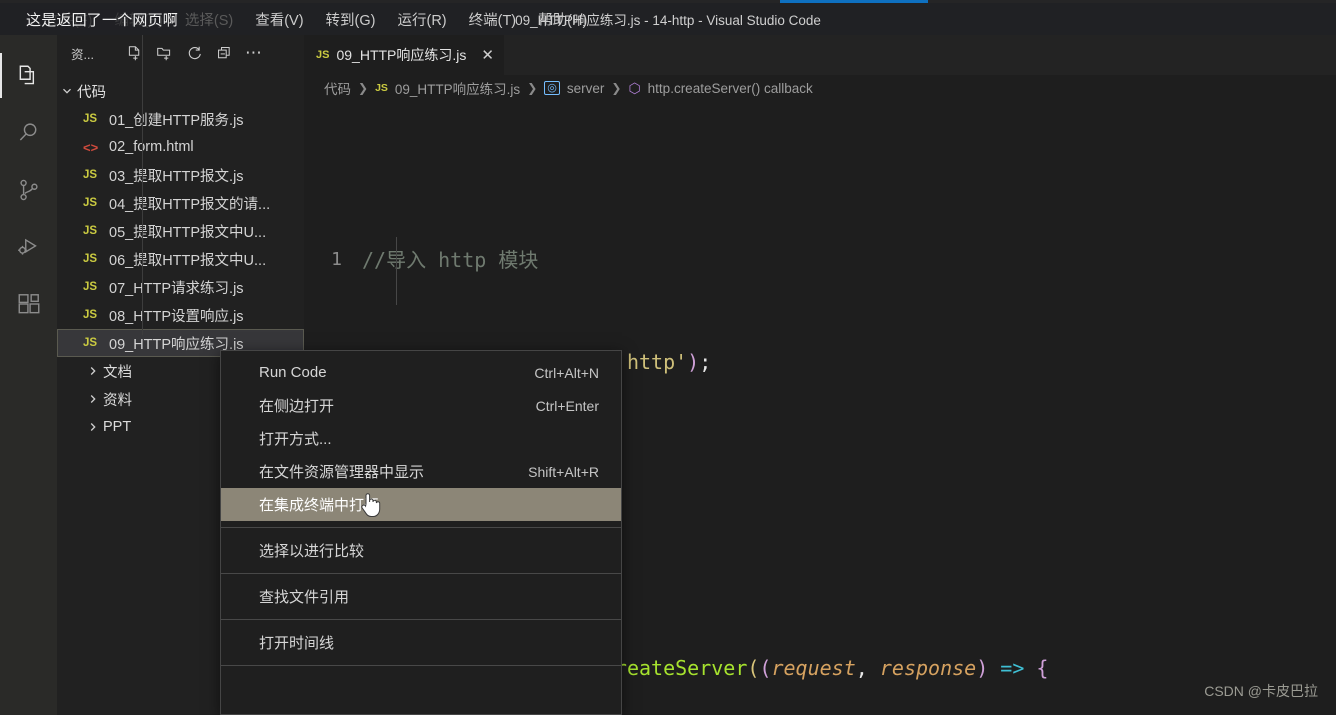 This screenshot has width=1336, height=715. Describe the element at coordinates (164, 53) in the screenshot. I see `new-folder-icon` at that location.